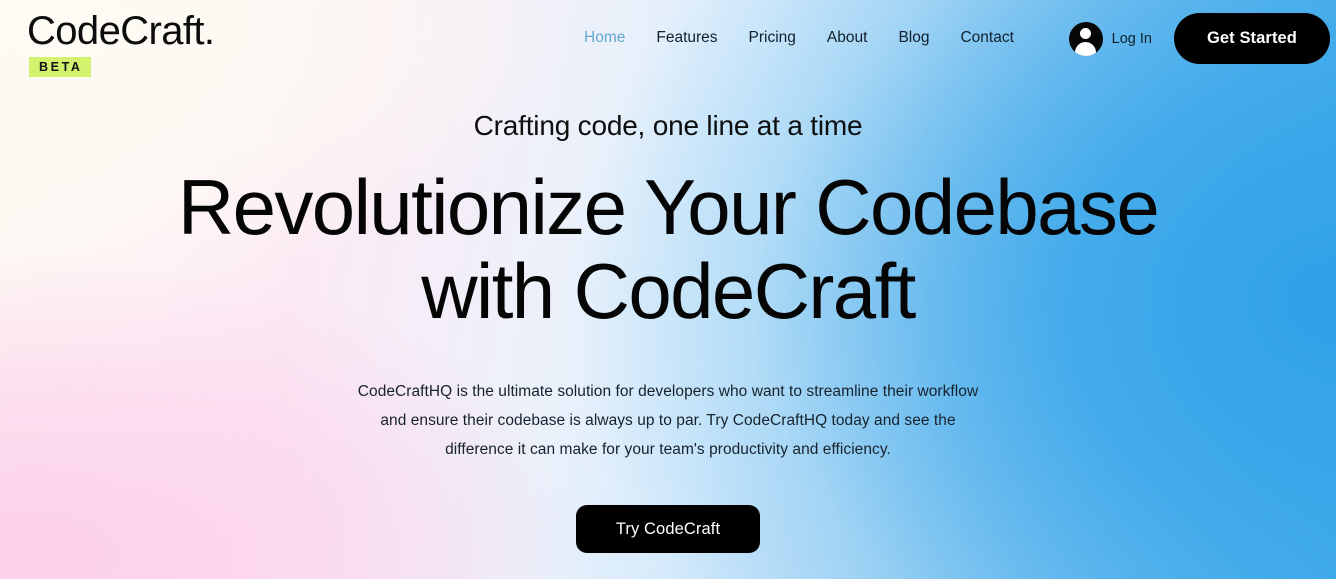  What do you see at coordinates (668, 125) in the screenshot?
I see `hero-eyebrow: Crafting code, one line at a time` at bounding box center [668, 125].